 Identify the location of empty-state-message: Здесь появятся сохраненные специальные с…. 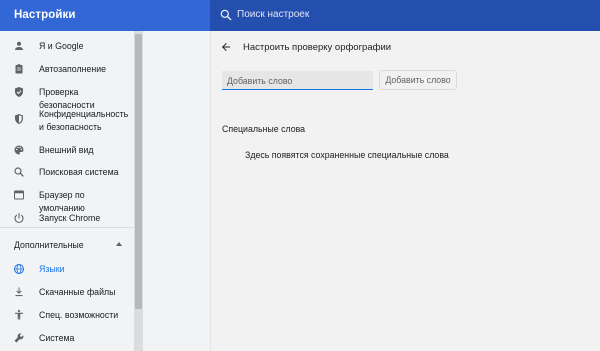
(347, 155).